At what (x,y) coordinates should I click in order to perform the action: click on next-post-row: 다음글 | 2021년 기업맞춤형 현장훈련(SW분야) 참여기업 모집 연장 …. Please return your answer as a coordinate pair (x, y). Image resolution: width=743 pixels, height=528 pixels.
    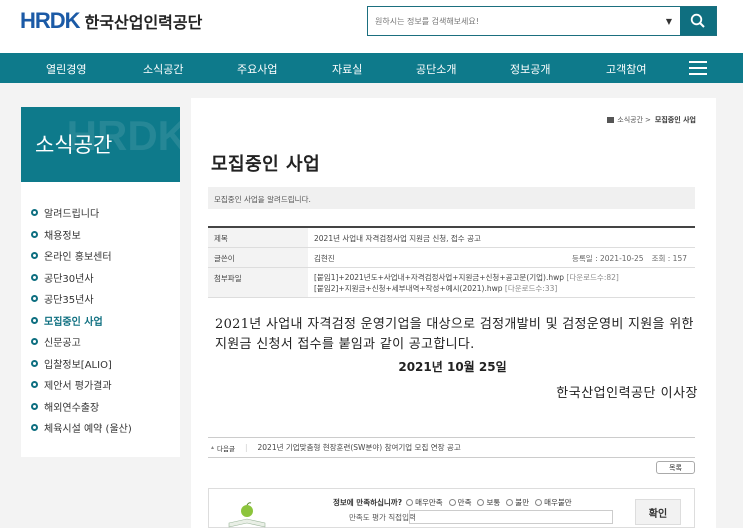
    Looking at the image, I should click on (451, 447).